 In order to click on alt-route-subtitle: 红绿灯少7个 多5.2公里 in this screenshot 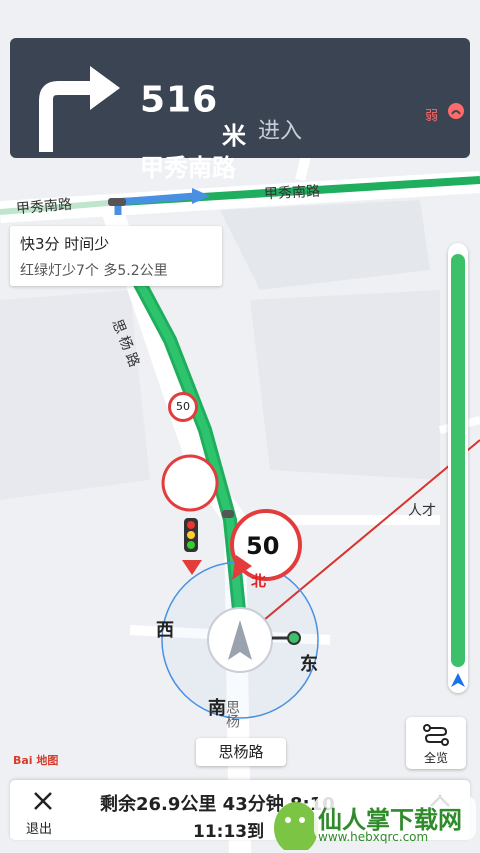, I will do `click(94, 271)`.